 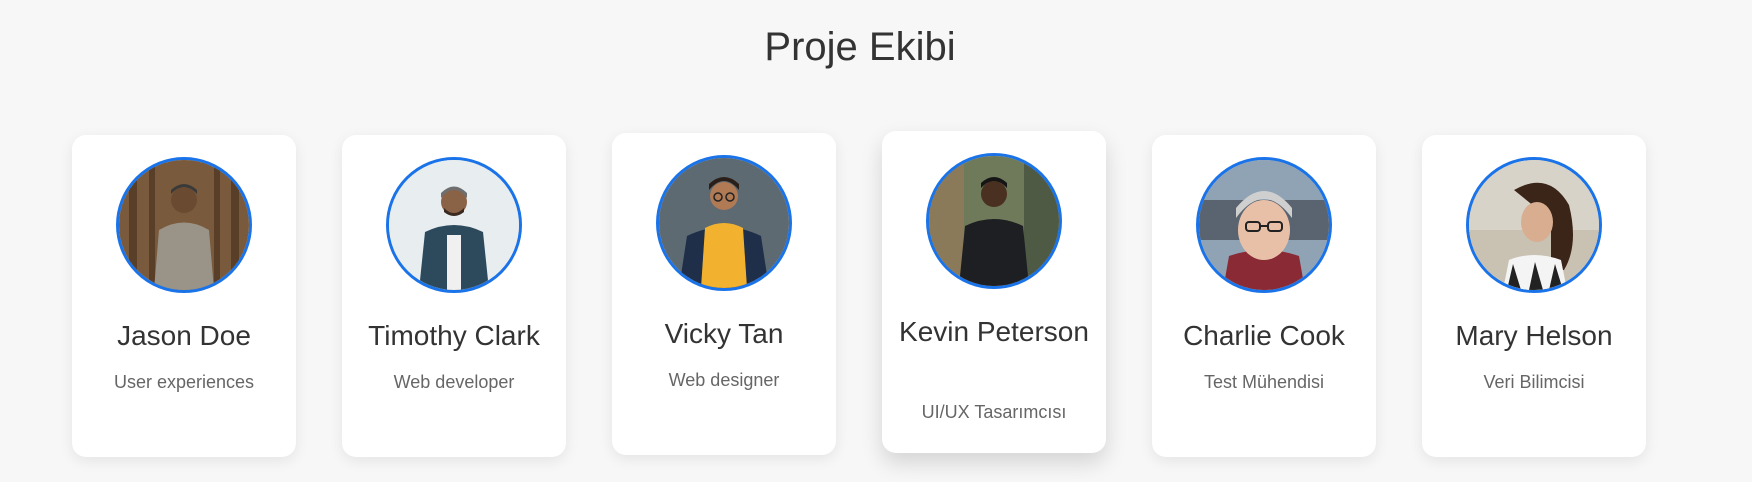 What do you see at coordinates (1534, 382) in the screenshot?
I see `member-role: Veri Bilimcisi` at bounding box center [1534, 382].